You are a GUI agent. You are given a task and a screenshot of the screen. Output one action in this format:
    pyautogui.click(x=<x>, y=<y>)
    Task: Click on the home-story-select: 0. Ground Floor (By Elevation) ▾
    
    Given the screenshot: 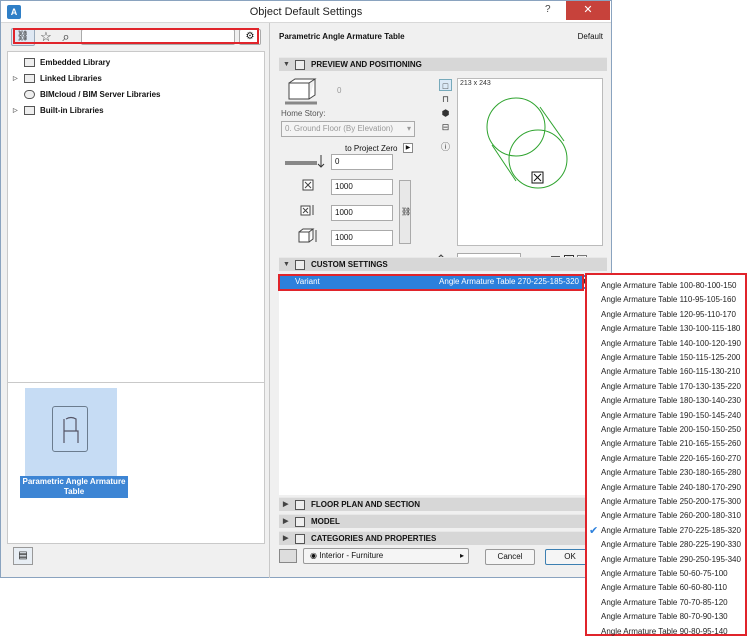 What is the action you would take?
    pyautogui.click(x=348, y=129)
    